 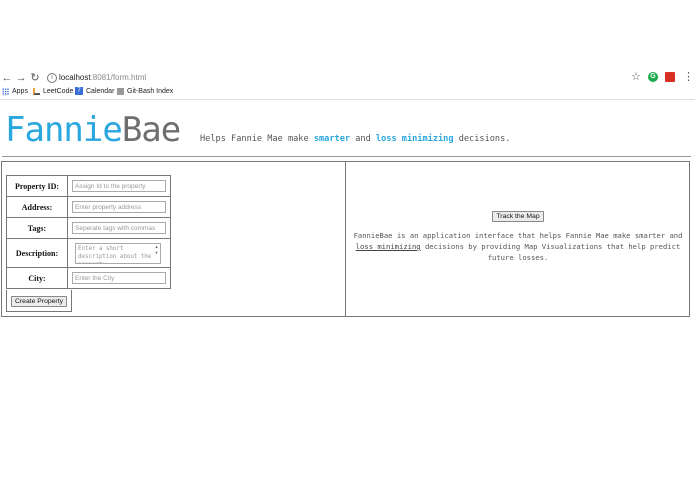 I want to click on description-textarea, so click(x=118, y=253).